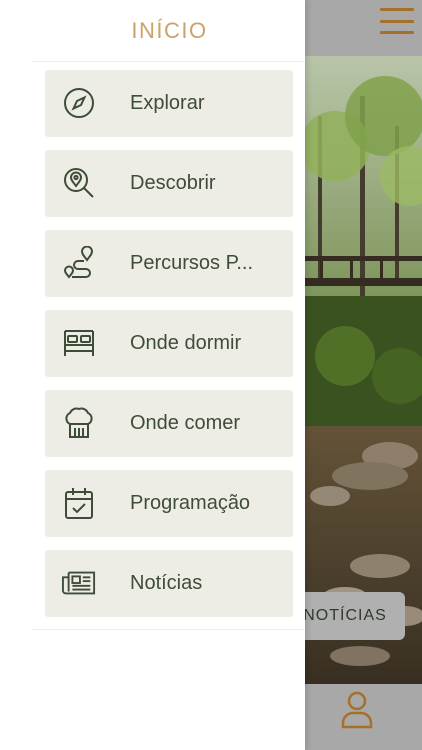 This screenshot has height=750, width=422. I want to click on menu-item-programacao: Programação, so click(169, 503).